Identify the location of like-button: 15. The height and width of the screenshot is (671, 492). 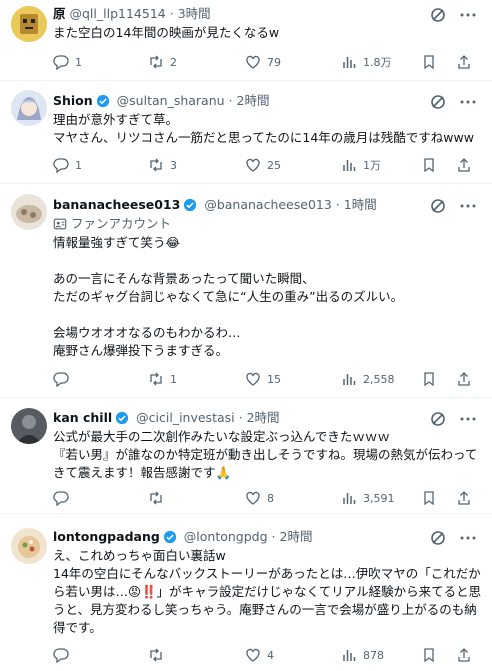
(263, 380).